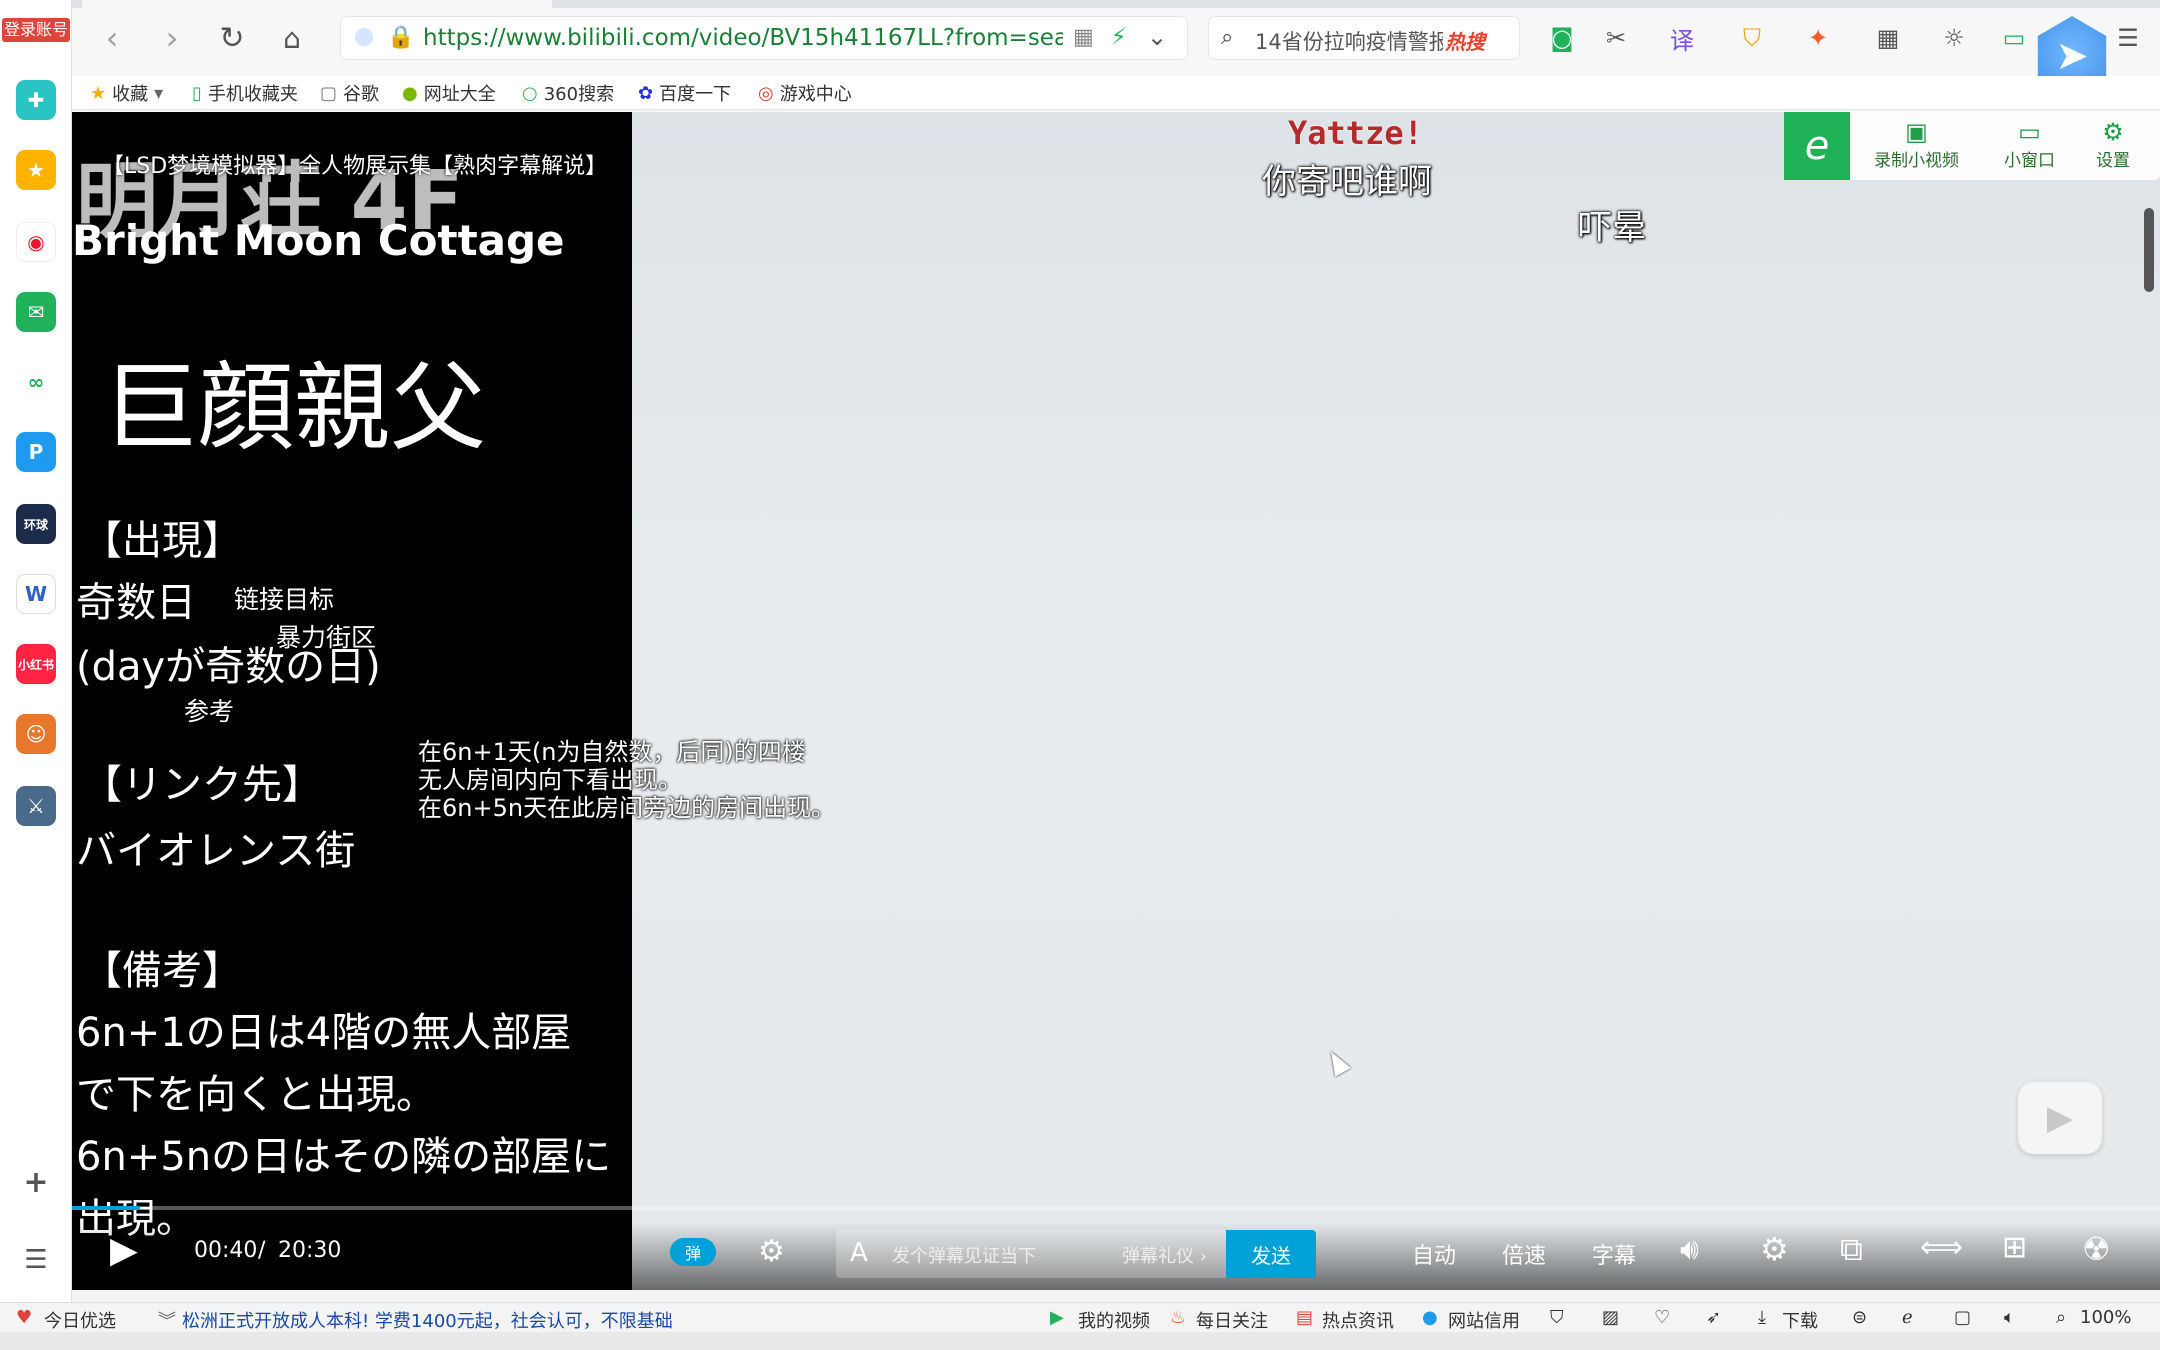 Image resolution: width=2160 pixels, height=1350 pixels. Describe the element at coordinates (36, 312) in the screenshot. I see `mail-icon: ✉` at that location.